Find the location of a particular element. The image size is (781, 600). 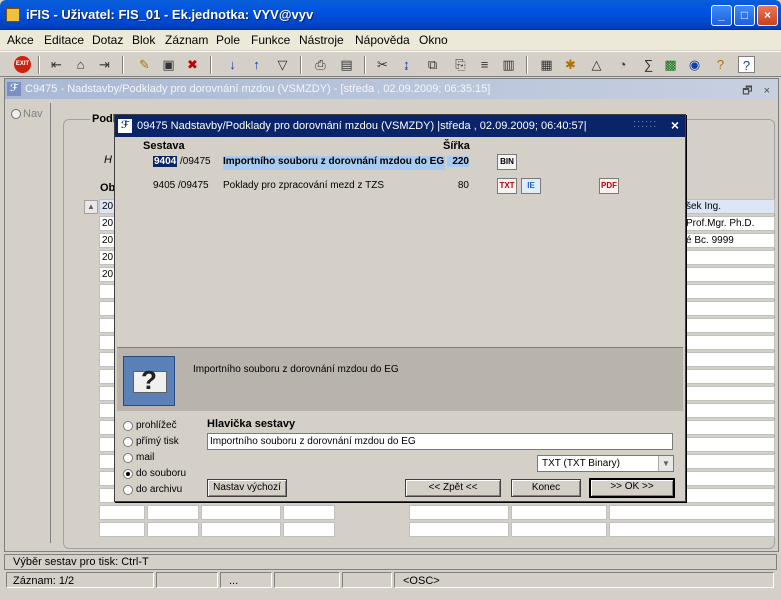

nav-radio is located at coordinates (16, 114).